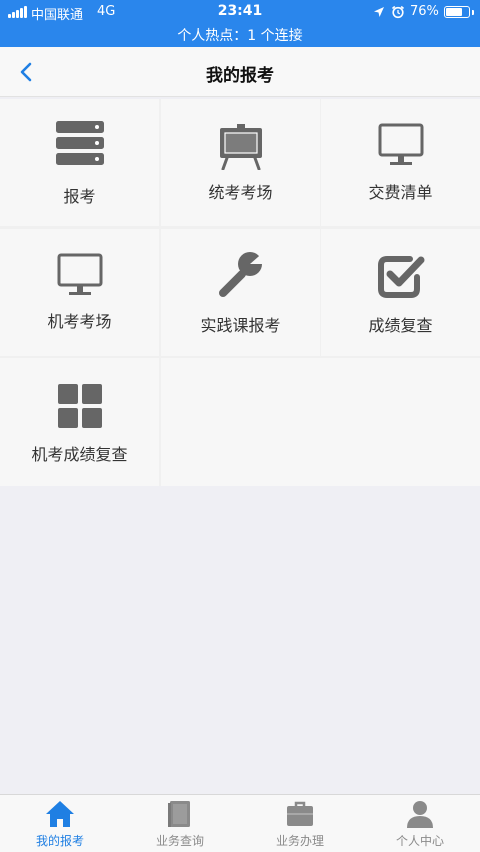  I want to click on briefcase-icon, so click(300, 813).